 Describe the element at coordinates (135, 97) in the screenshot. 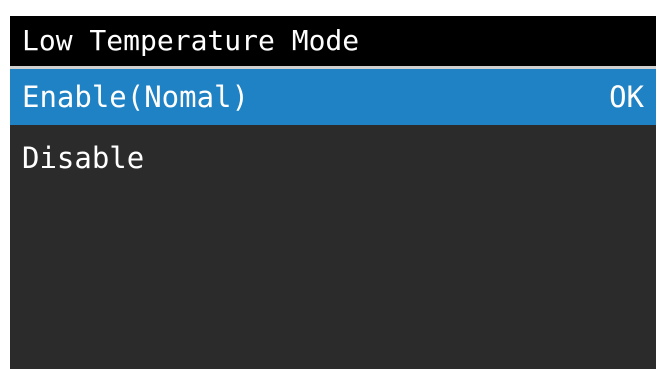

I see `menu-item-label: Enable(Nomal)` at that location.